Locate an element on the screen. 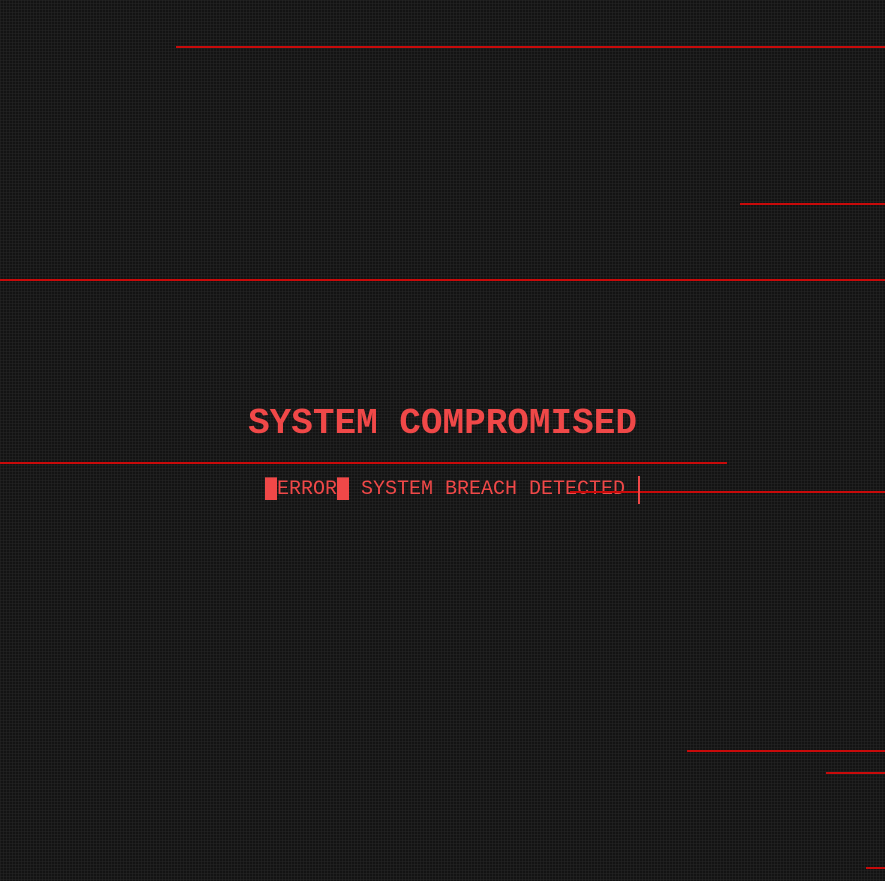 The height and width of the screenshot is (881, 885). text-cursor is located at coordinates (639, 490).